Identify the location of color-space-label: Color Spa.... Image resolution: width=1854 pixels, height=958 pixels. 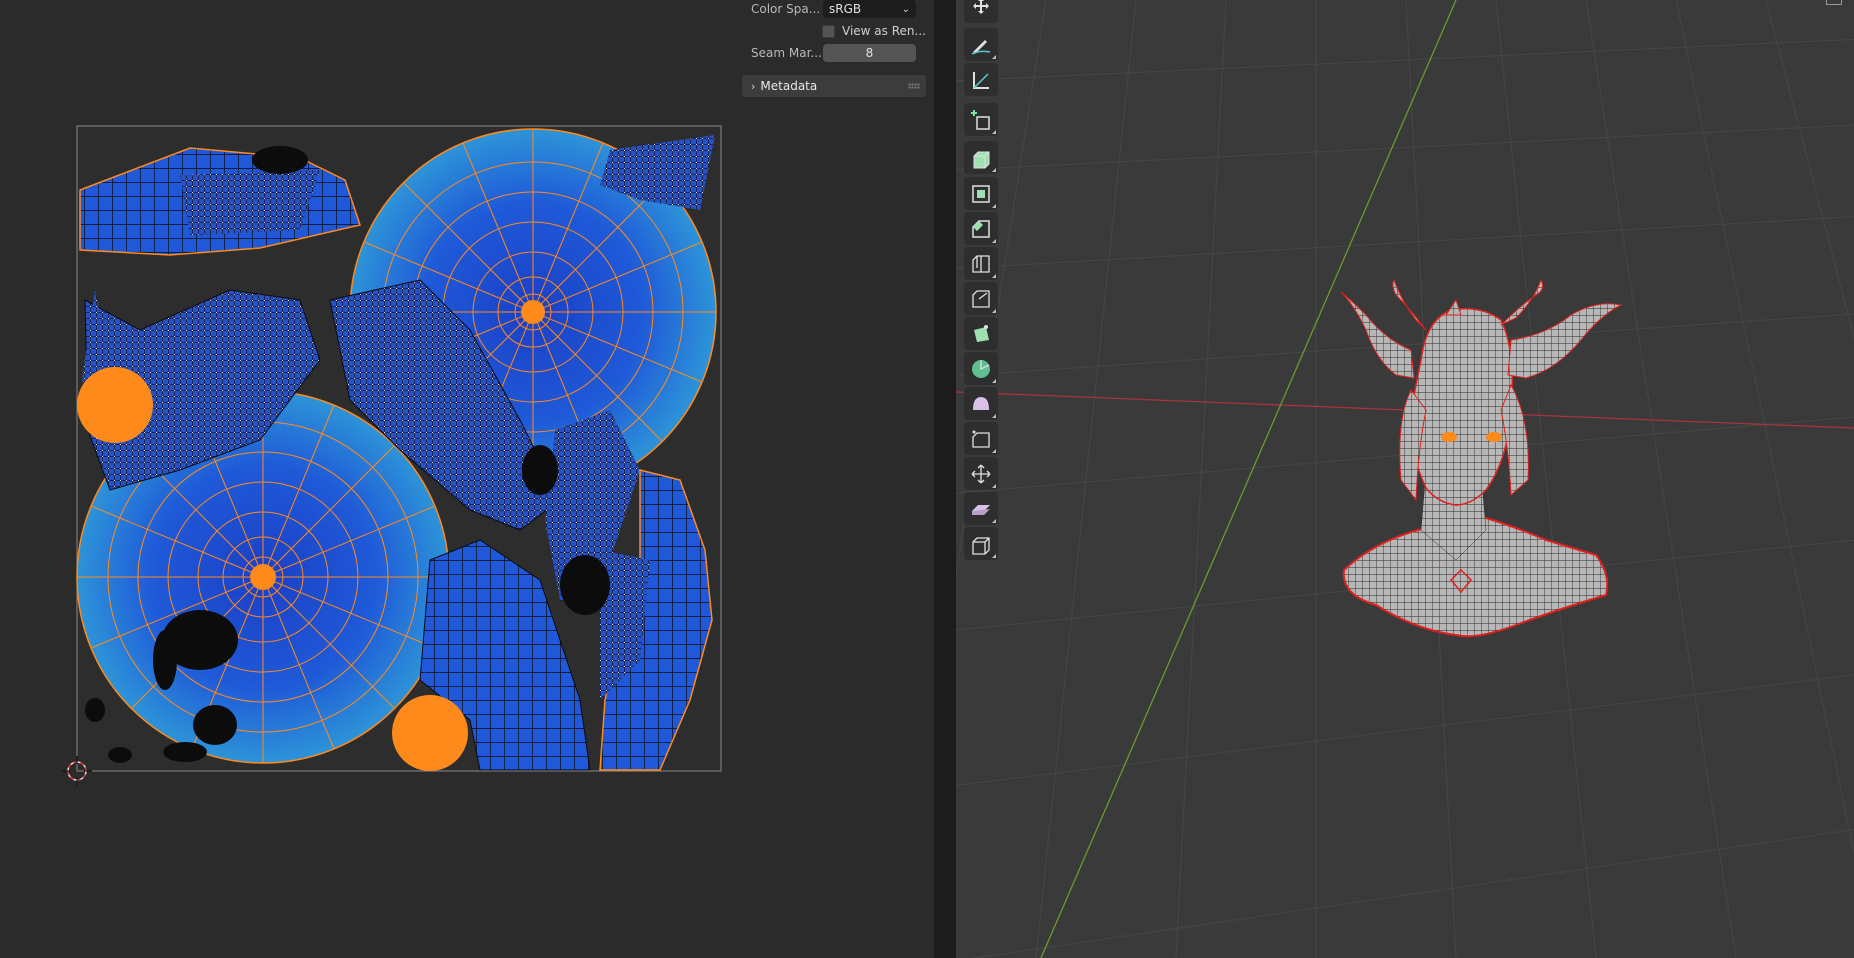
(786, 9).